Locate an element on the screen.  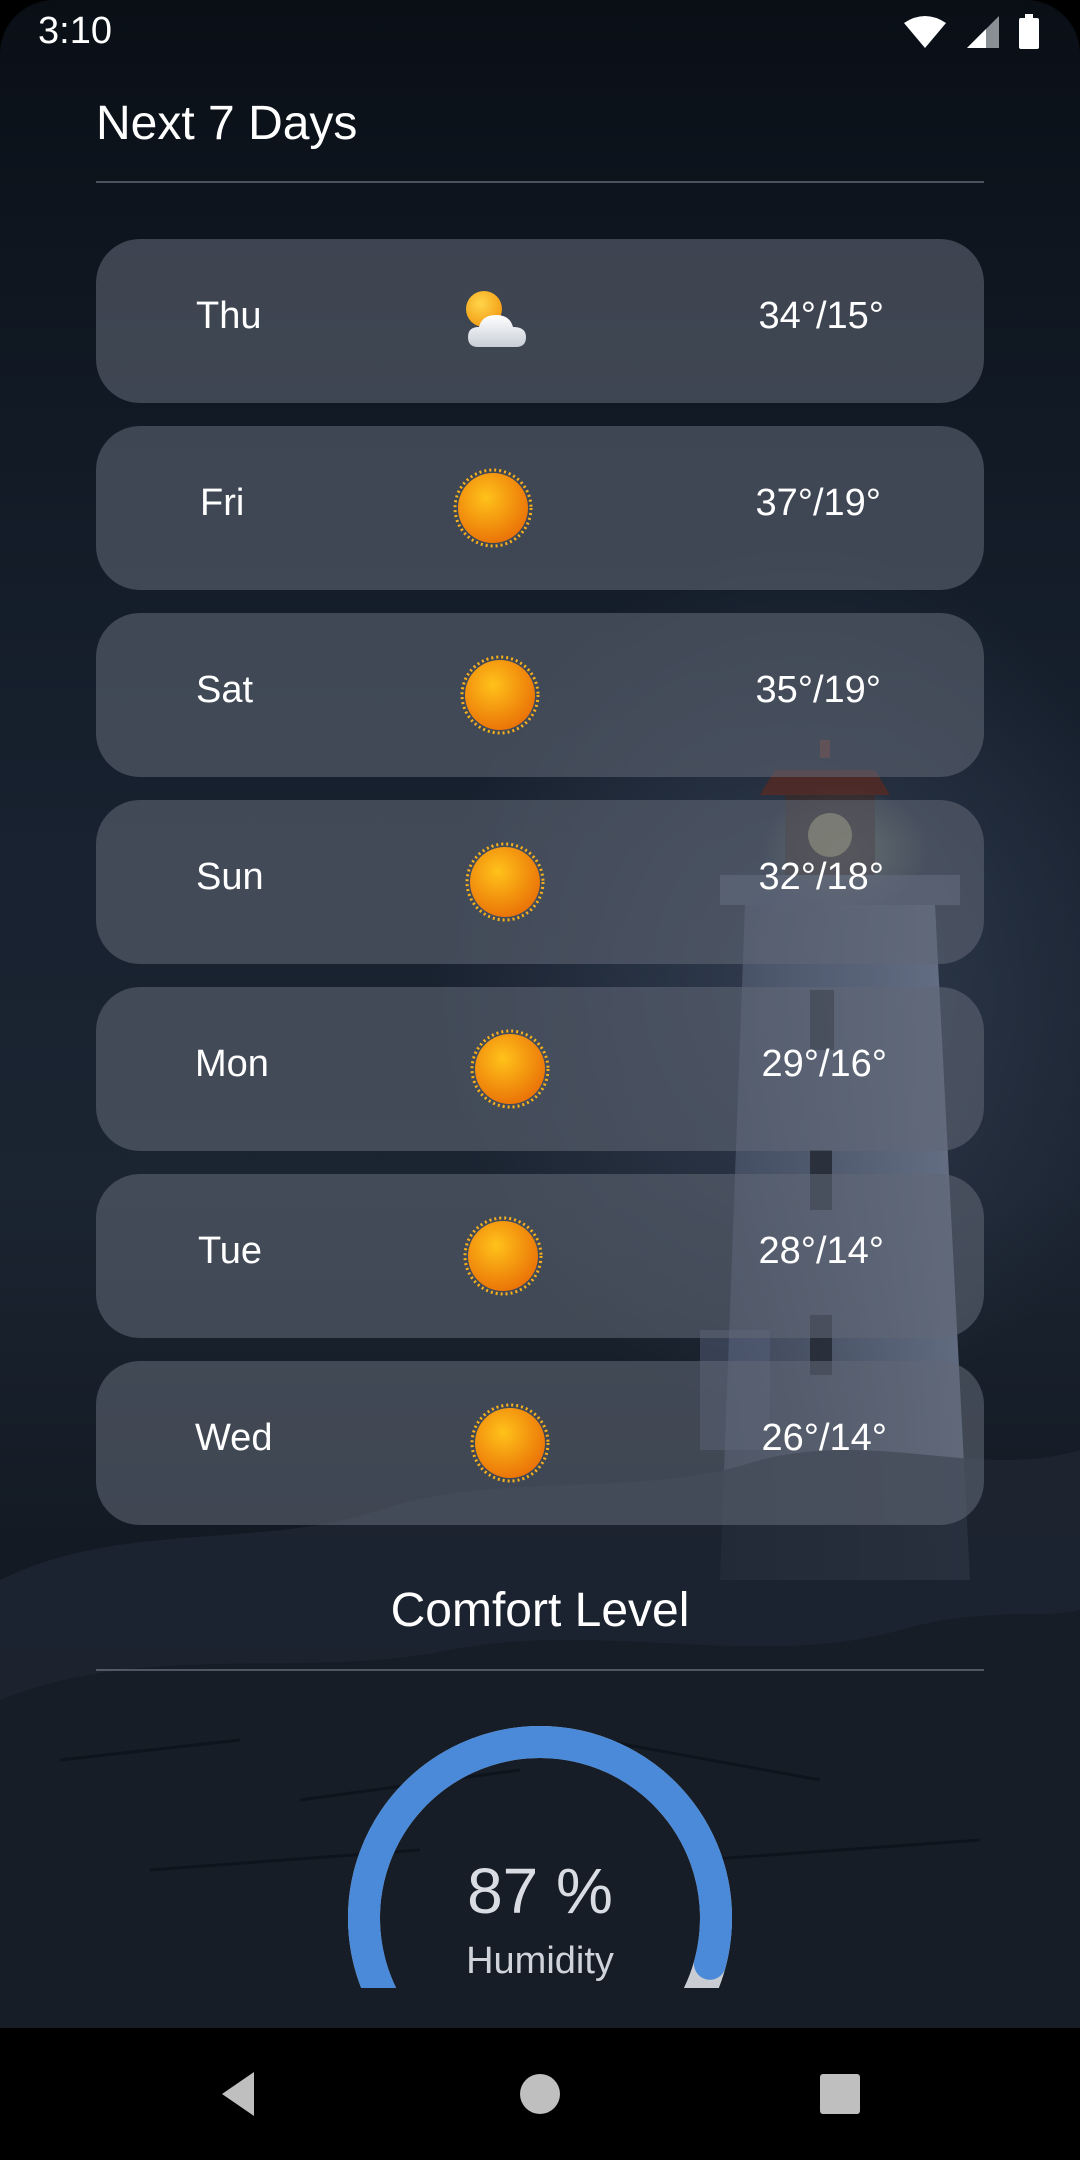
forecast-divider is located at coordinates (540, 182).